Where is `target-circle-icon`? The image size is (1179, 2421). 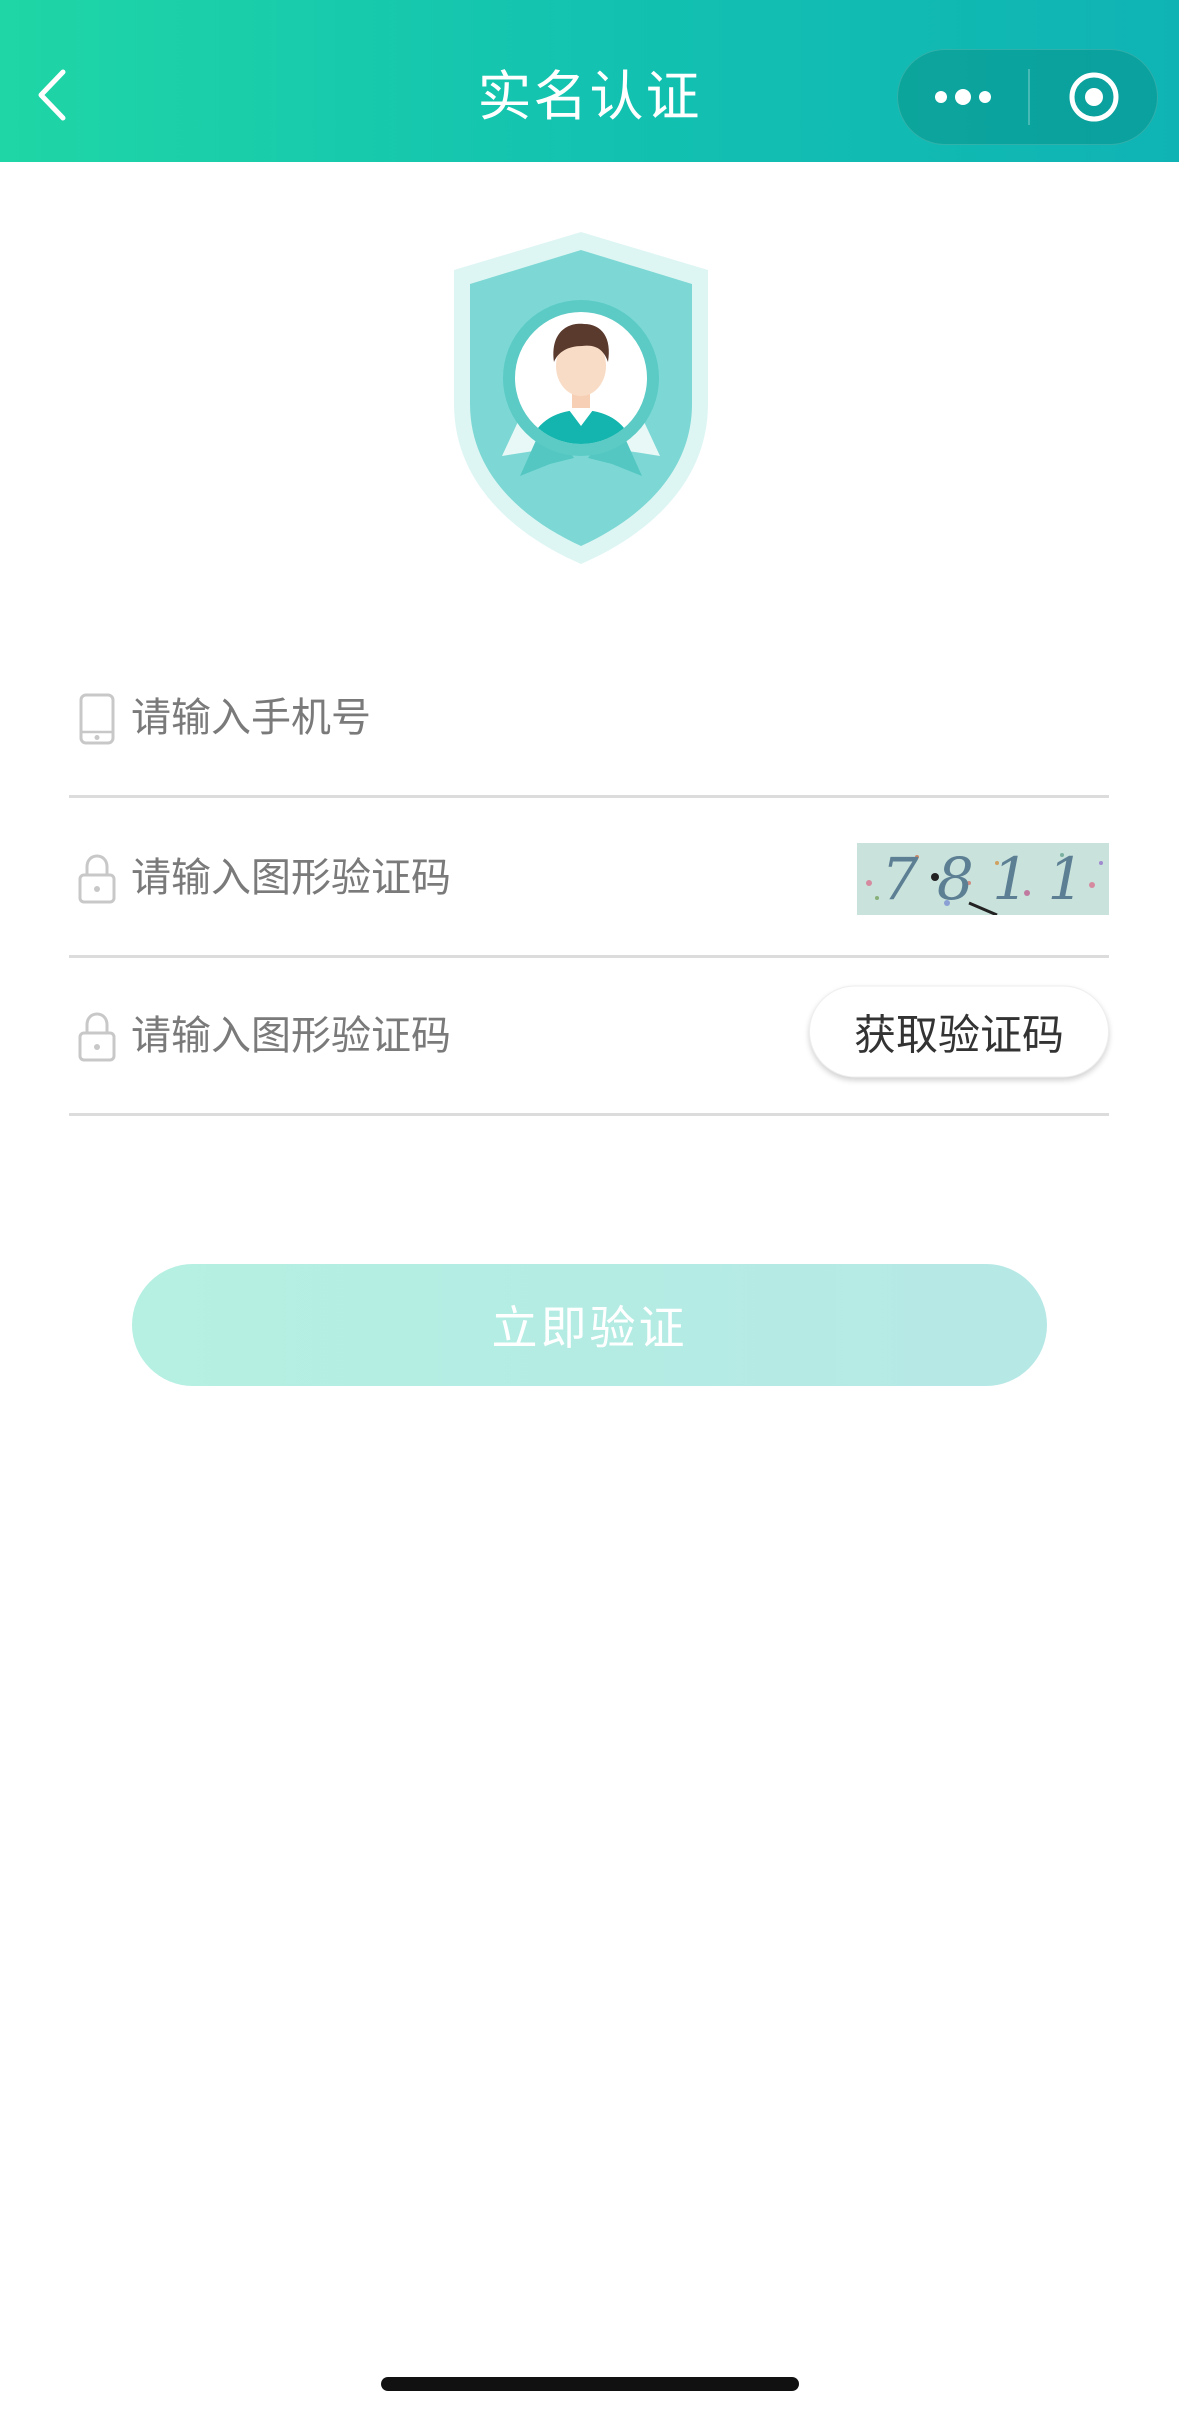 target-circle-icon is located at coordinates (1093, 97).